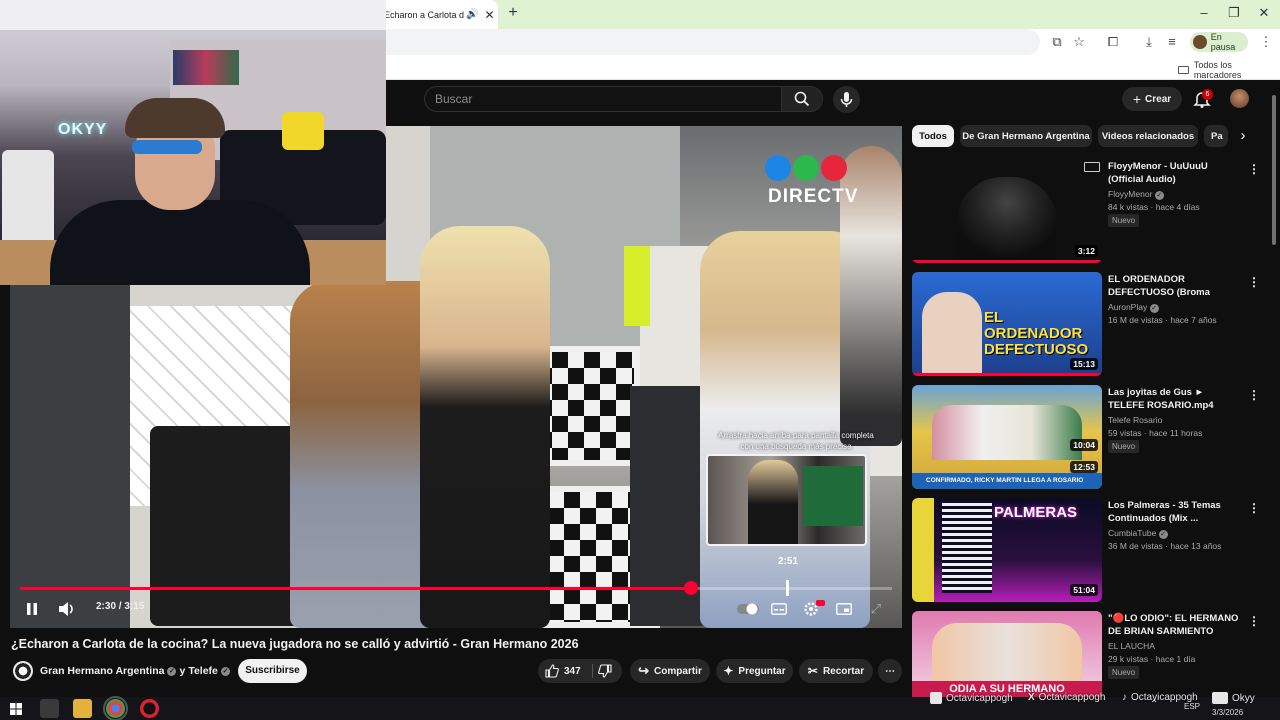  Describe the element at coordinates (489, 15) in the screenshot. I see `close-tab-icon: ✕` at that location.